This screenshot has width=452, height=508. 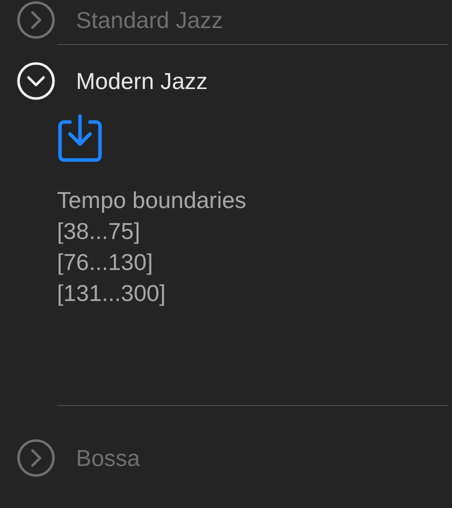 I want to click on tempo-range: [131...300], so click(x=112, y=293).